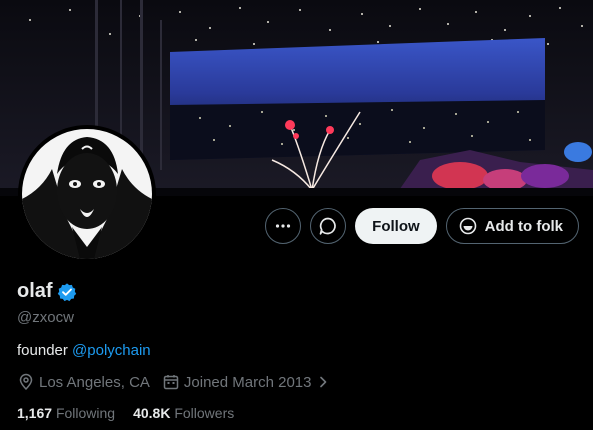 This screenshot has height=430, width=593. I want to click on following-label: Following, so click(85, 413).